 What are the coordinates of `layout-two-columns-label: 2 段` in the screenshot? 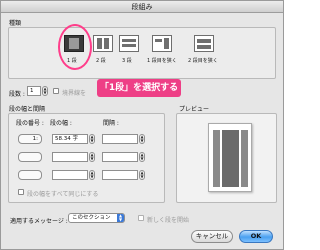 It's located at (101, 61).